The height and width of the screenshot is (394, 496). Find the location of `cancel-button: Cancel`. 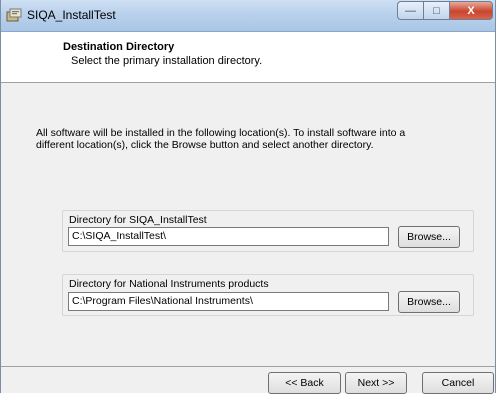

cancel-button: Cancel is located at coordinates (458, 383).